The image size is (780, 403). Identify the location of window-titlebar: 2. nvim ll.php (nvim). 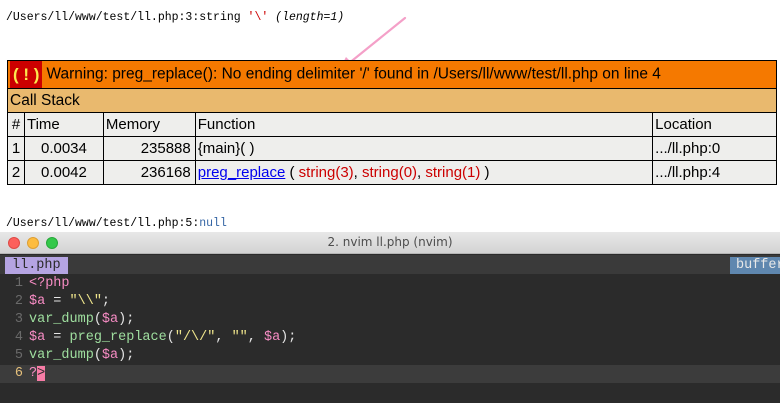
(390, 243).